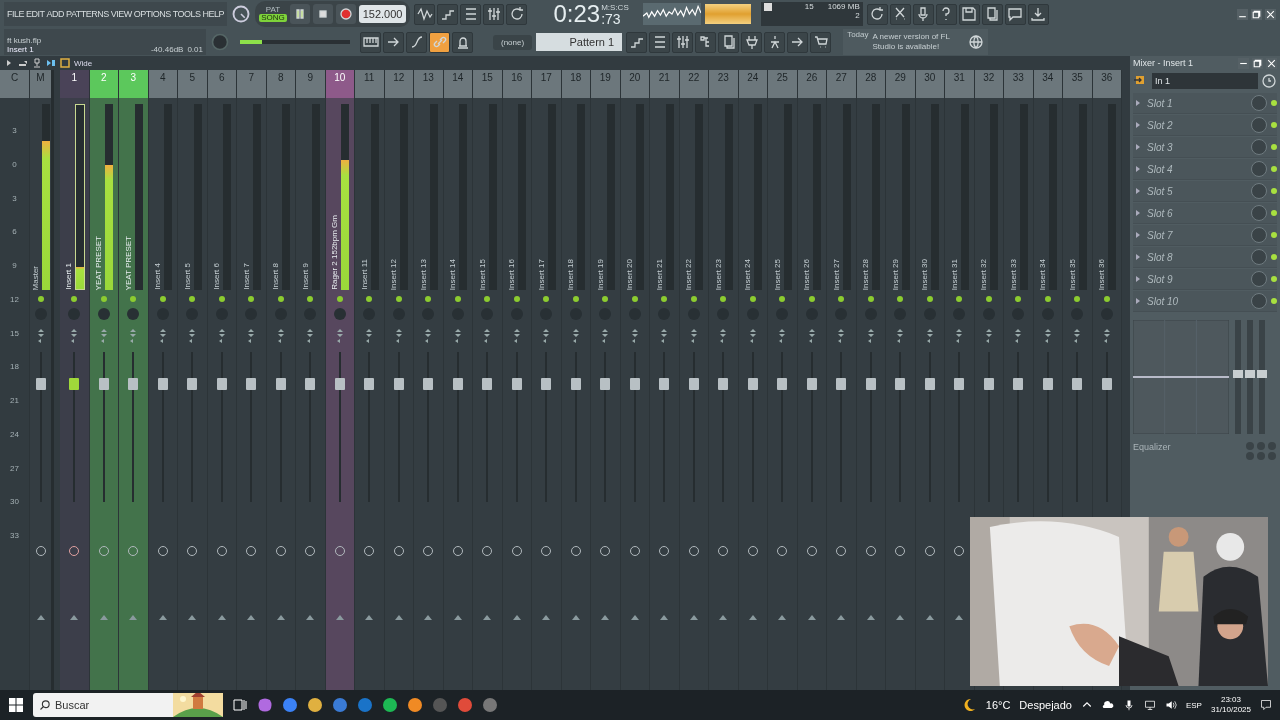 This screenshot has width=1280, height=720. What do you see at coordinates (517, 380) in the screenshot?
I see `mixer-track: 16 Insert 16` at bounding box center [517, 380].